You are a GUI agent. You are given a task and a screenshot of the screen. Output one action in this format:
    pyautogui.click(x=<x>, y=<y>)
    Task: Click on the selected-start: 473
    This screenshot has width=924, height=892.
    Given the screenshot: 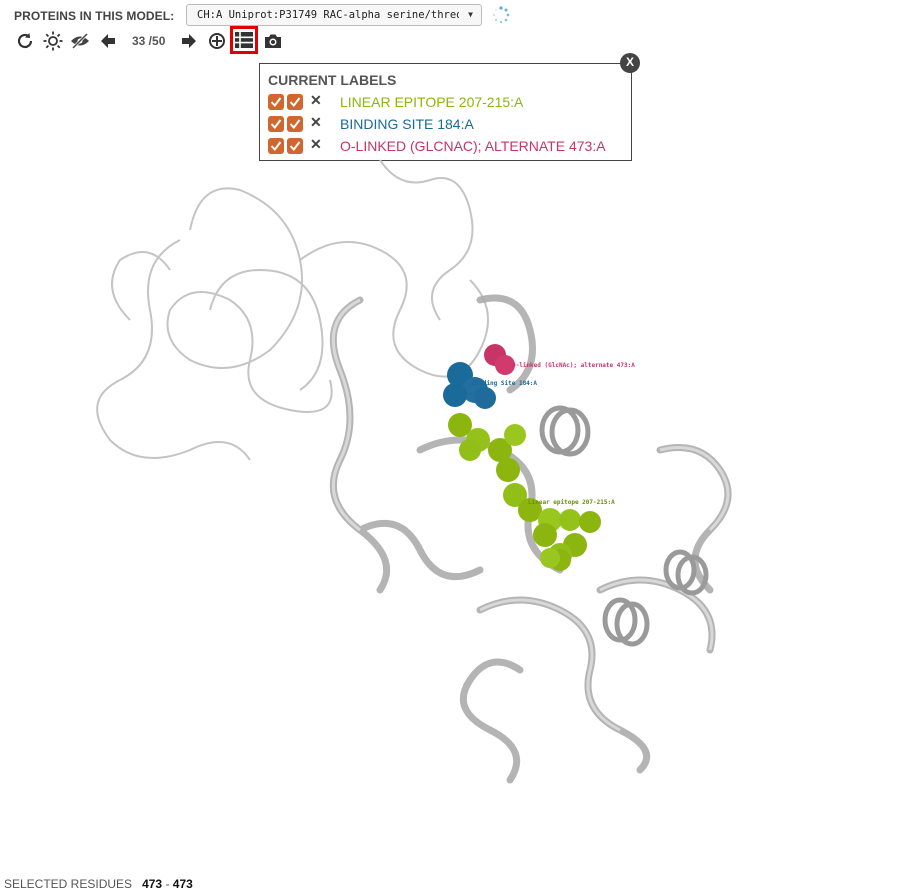 What is the action you would take?
    pyautogui.click(x=152, y=884)
    